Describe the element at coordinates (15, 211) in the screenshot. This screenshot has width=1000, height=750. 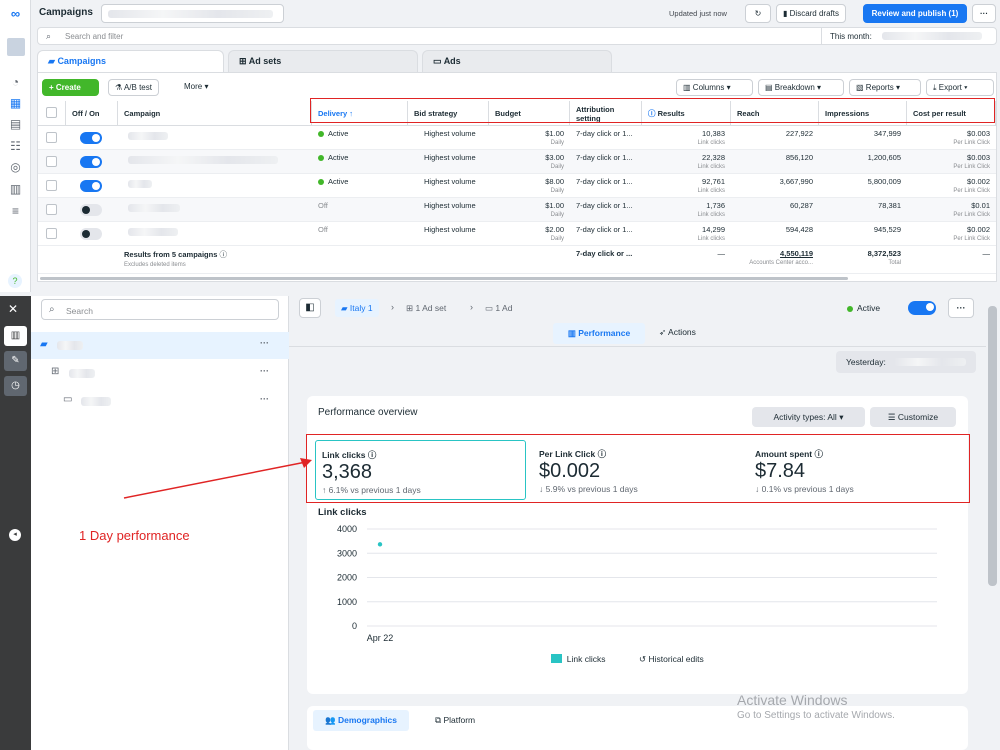
I see `menu-icon: ≡` at that location.